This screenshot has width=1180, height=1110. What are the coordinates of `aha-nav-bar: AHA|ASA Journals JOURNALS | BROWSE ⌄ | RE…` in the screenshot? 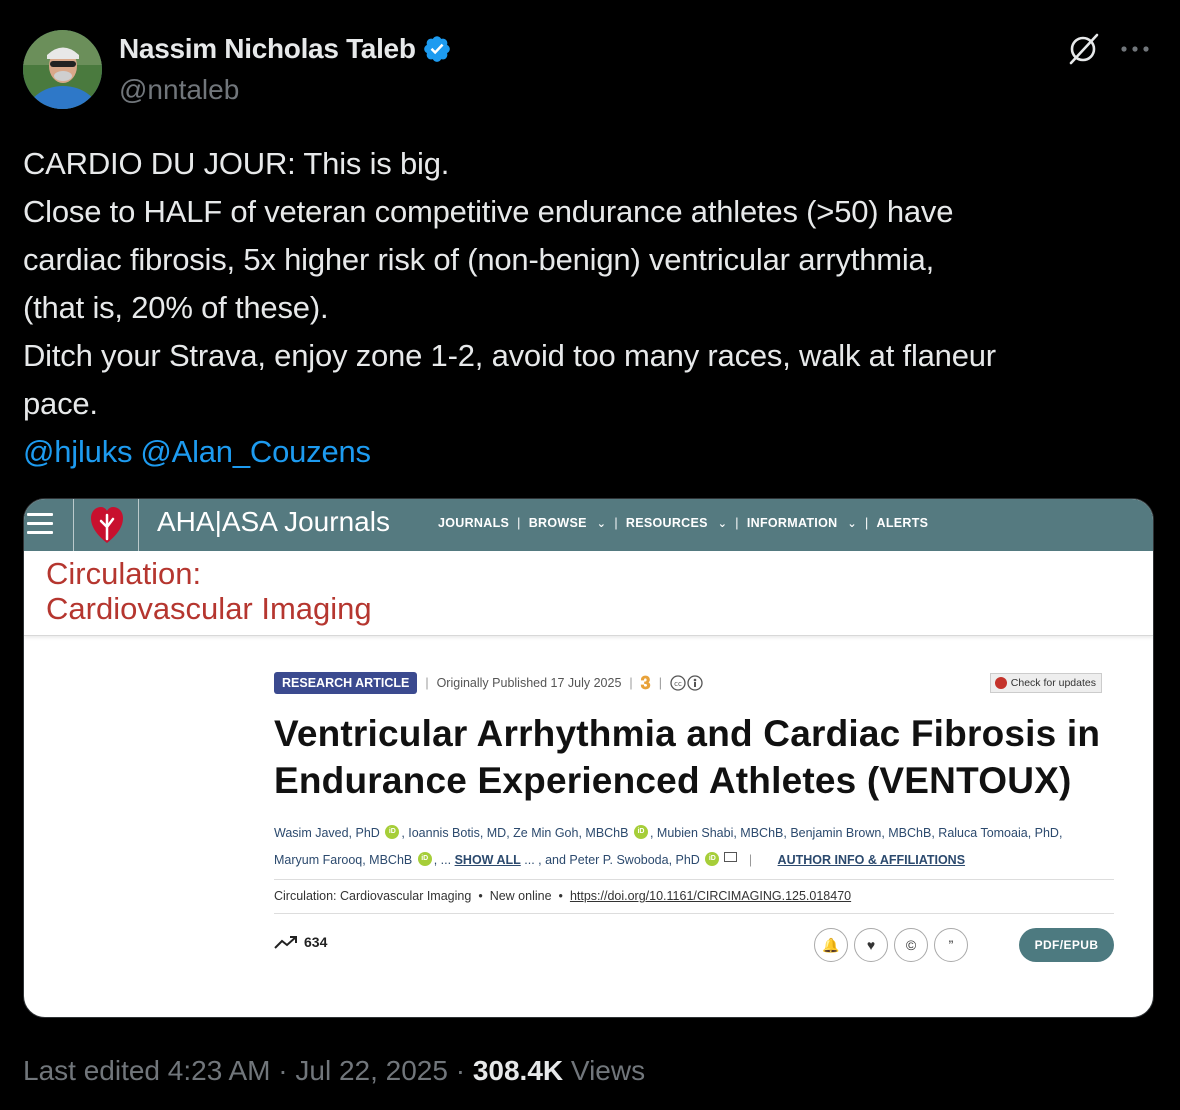 It's located at (588, 525).